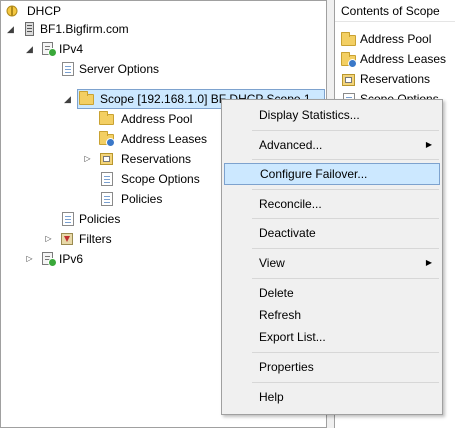 The image size is (455, 428). I want to click on dhcp-icon, so click(13, 11).